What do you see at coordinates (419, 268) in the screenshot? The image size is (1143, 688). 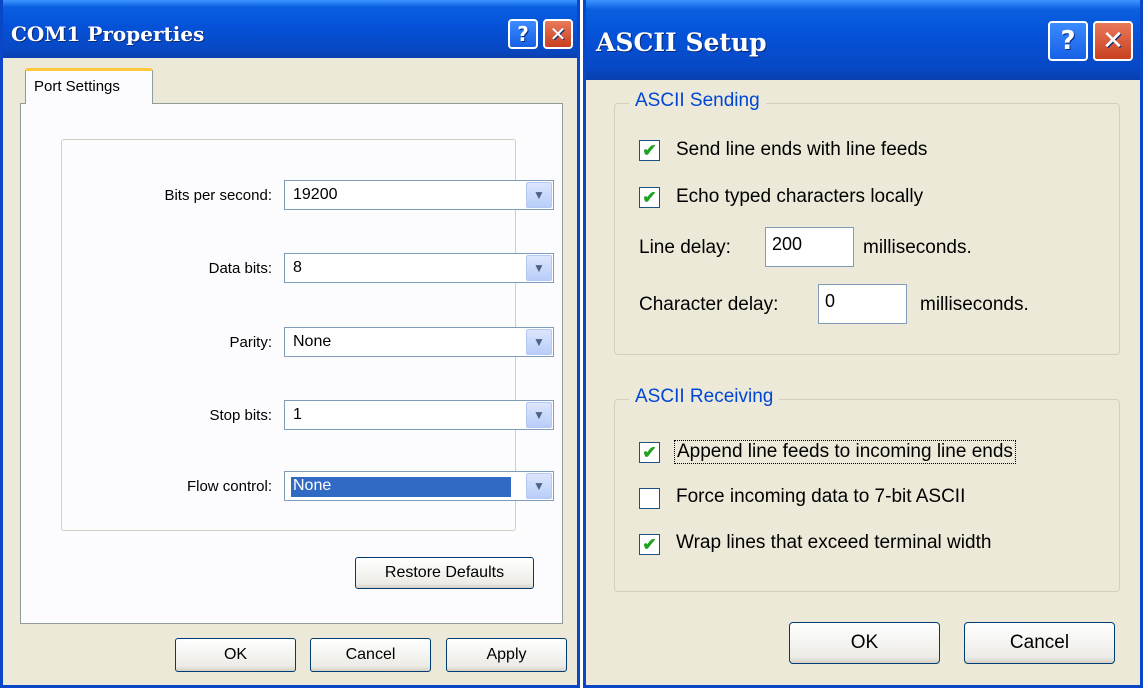 I see `data-bits-select: 8 ▼` at bounding box center [419, 268].